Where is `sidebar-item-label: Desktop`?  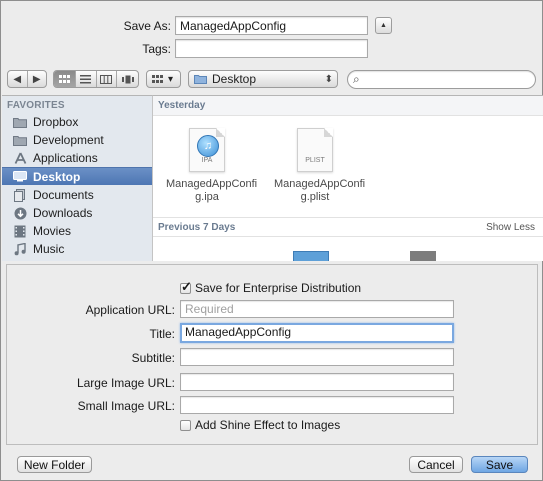
sidebar-item-label: Desktop is located at coordinates (57, 176).